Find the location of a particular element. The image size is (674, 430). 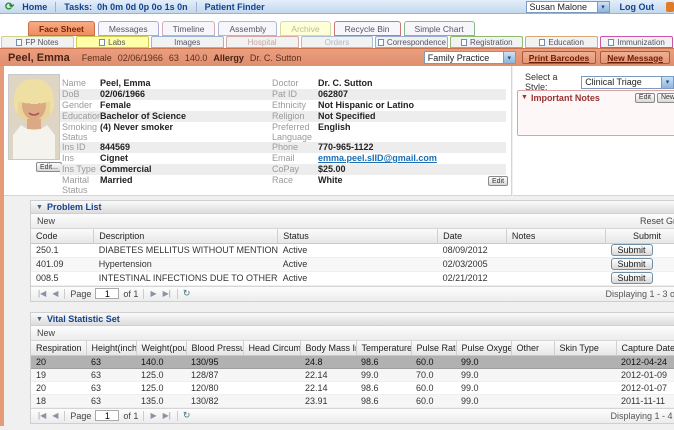

tab-correspondence: Correspondence is located at coordinates (412, 42).